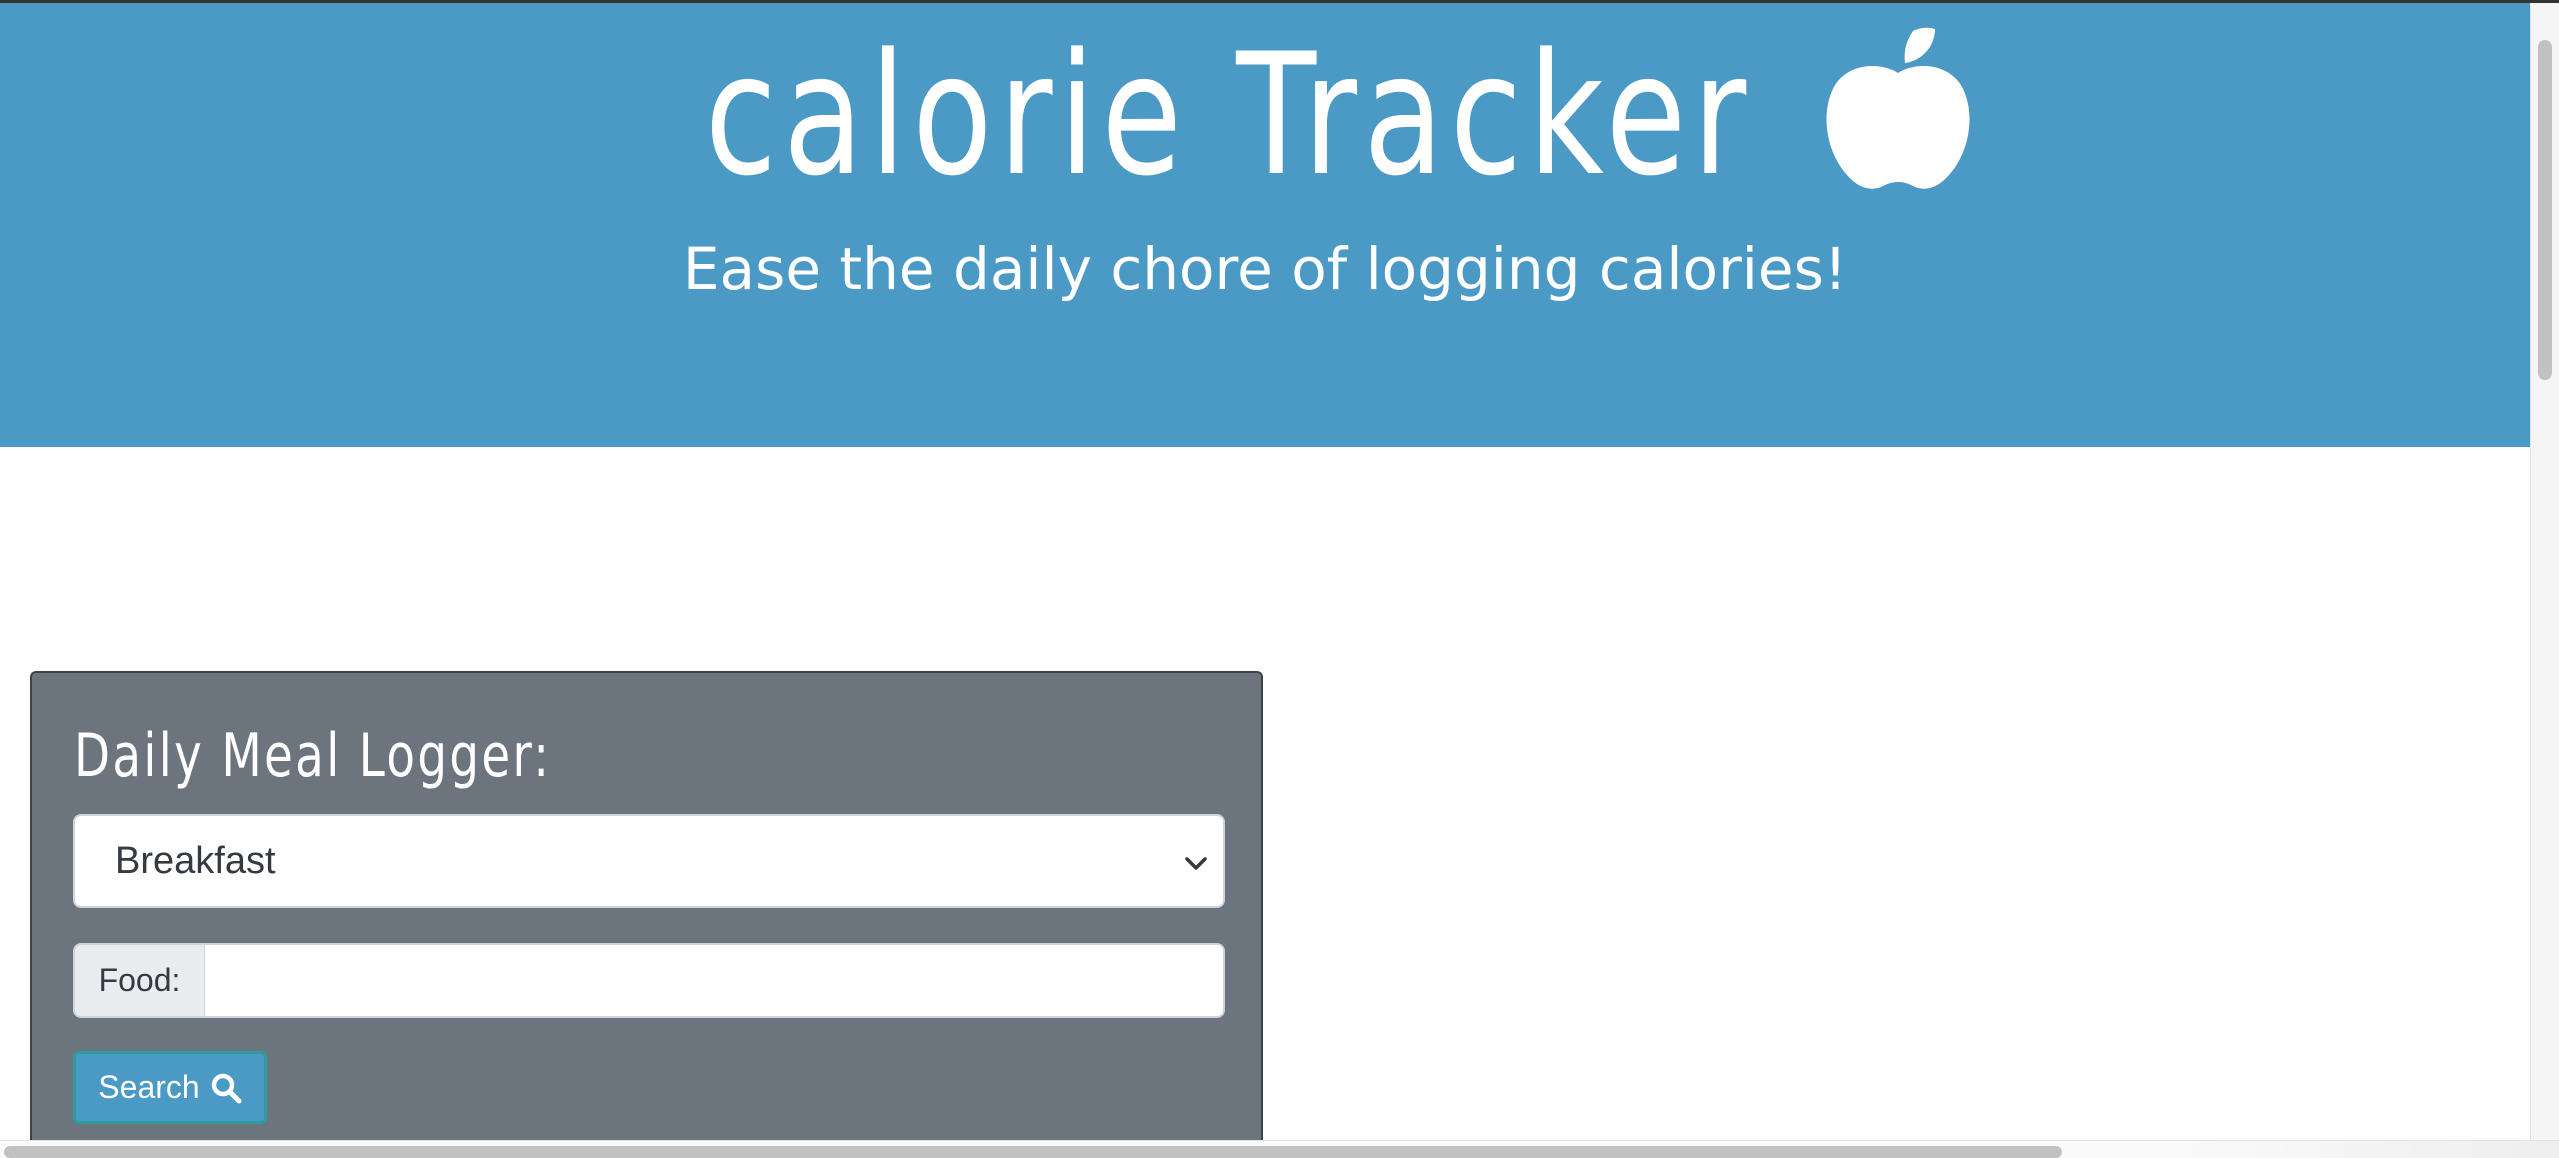 The height and width of the screenshot is (1158, 2559). I want to click on app-title: calorie Tracker, so click(1229, 115).